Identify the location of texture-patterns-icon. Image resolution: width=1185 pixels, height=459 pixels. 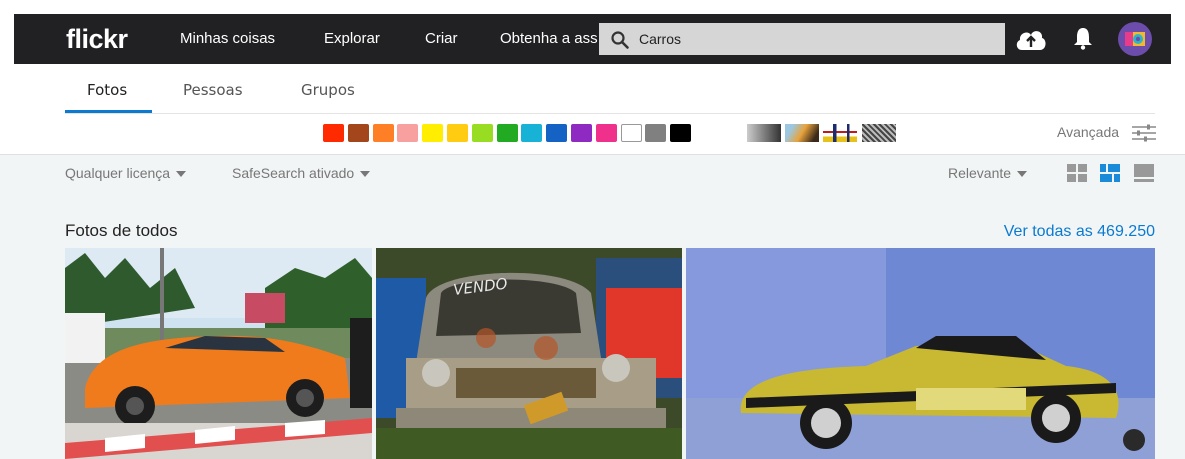
(879, 133).